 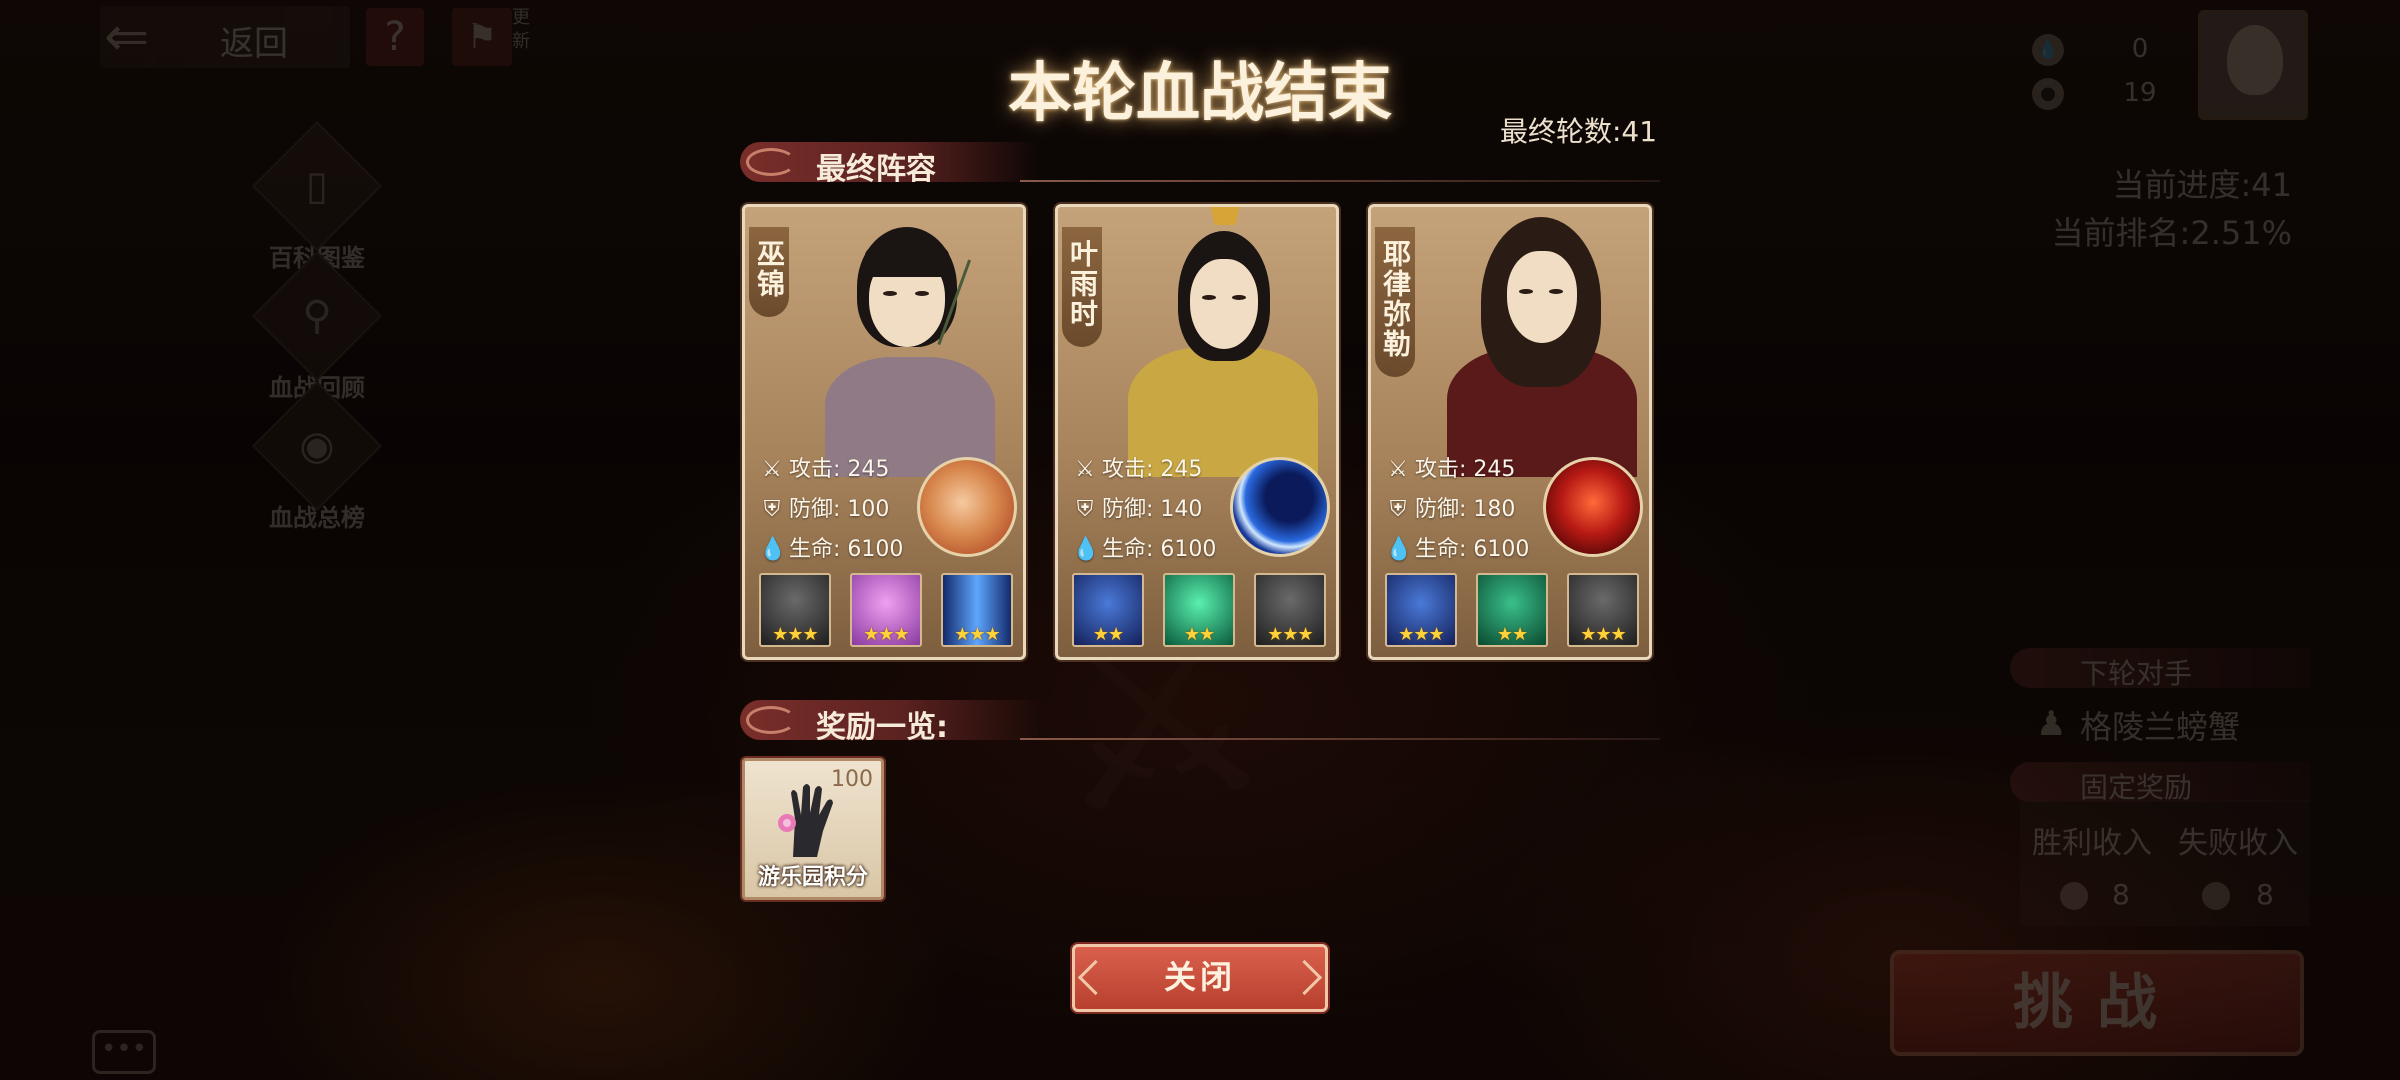 I want to click on green-beast-icon: ★★, so click(x=1512, y=610).